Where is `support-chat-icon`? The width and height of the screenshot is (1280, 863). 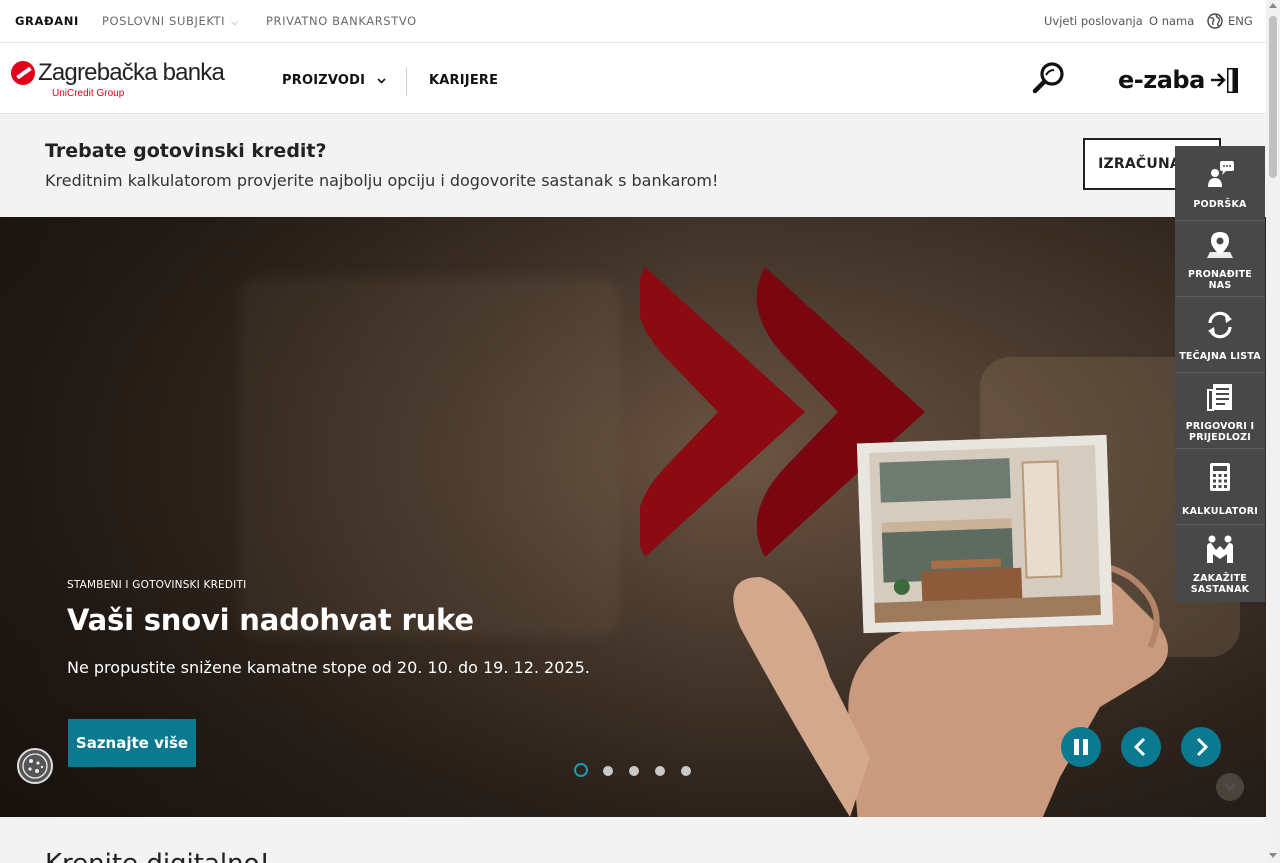
support-chat-icon is located at coordinates (1221, 174).